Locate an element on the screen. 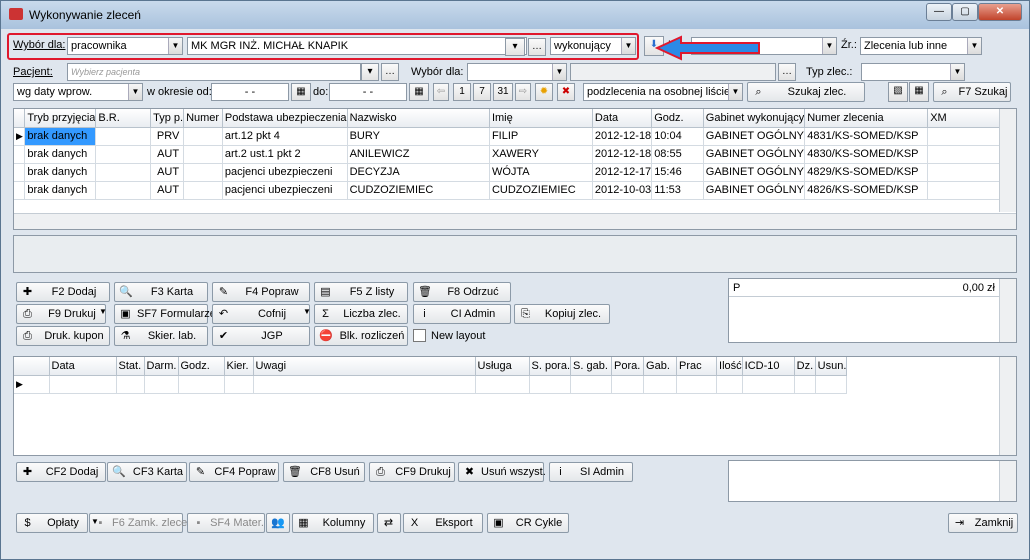 This screenshot has width=1030, height=560. orders-vertical-scrollbar is located at coordinates (1007, 160).